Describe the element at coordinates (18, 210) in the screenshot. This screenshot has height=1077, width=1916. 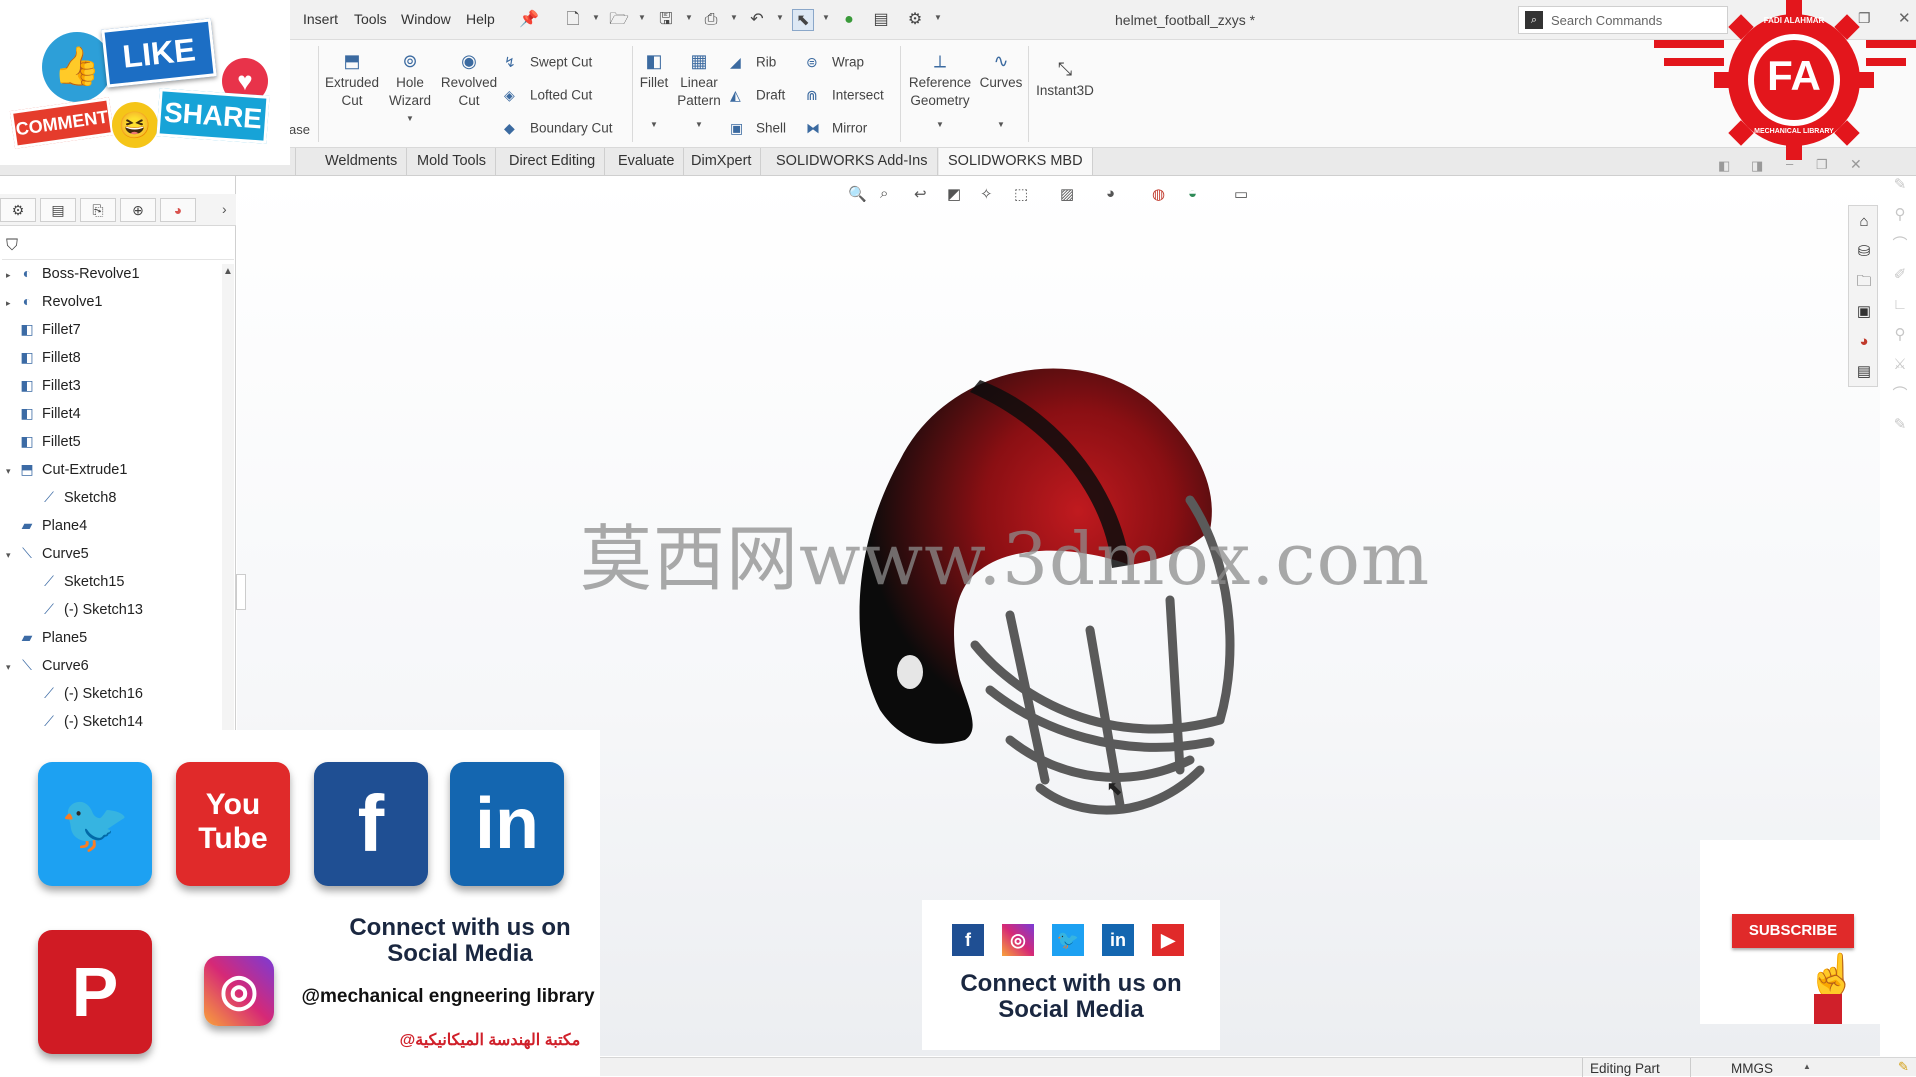
I see `feature-manager-tab-icon: ⚙` at that location.